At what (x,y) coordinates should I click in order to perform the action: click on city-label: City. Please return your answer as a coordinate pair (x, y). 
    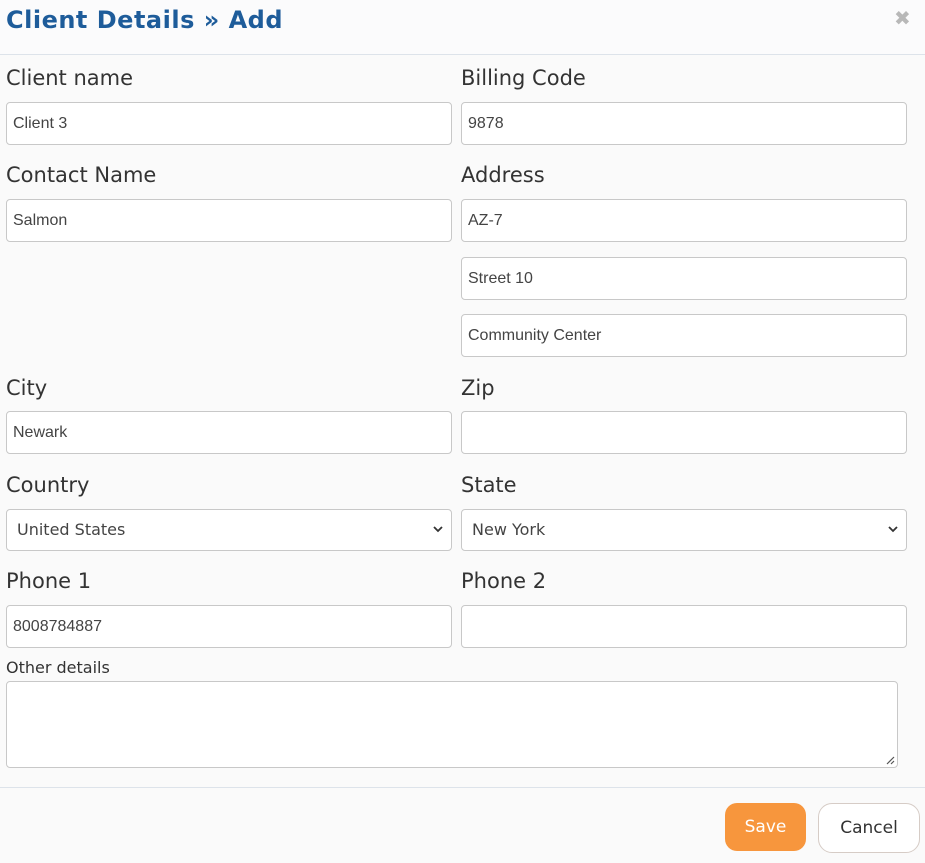
    Looking at the image, I should click on (27, 388).